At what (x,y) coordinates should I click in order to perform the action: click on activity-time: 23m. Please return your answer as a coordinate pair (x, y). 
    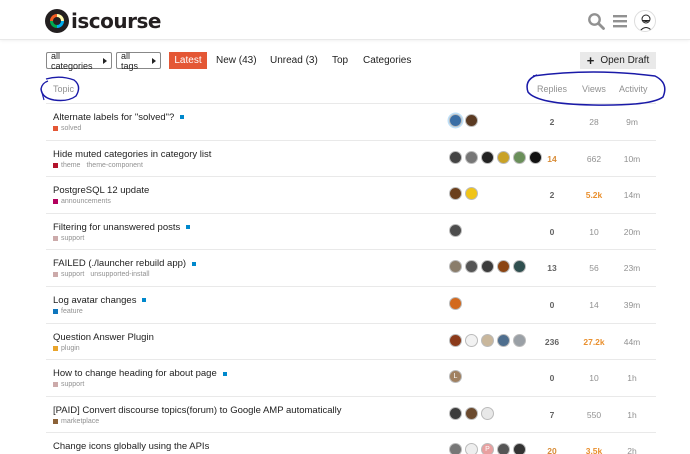
    Looking at the image, I should click on (632, 268).